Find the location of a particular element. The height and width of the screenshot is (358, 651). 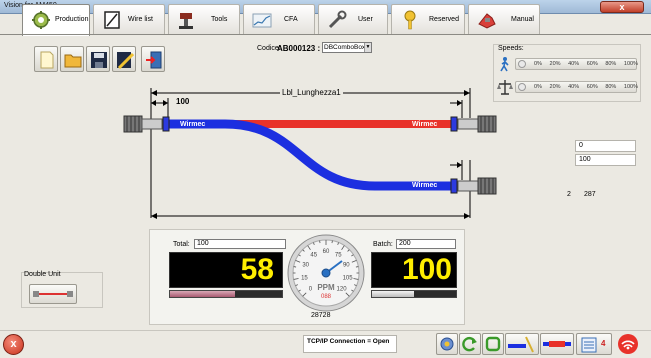

batch-progress-fill is located at coordinates (393, 294).